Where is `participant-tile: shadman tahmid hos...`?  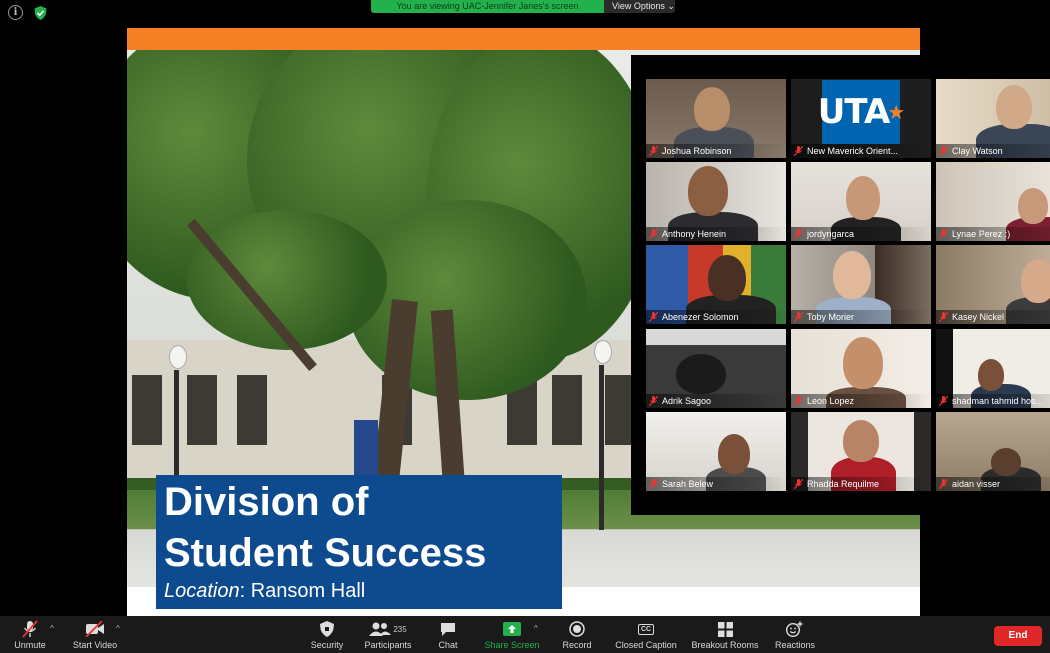 participant-tile: shadman tahmid hos... is located at coordinates (993, 368).